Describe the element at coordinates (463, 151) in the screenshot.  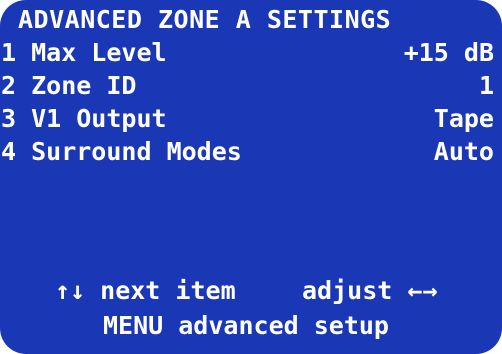
I see `menu-item-value: Auto` at that location.